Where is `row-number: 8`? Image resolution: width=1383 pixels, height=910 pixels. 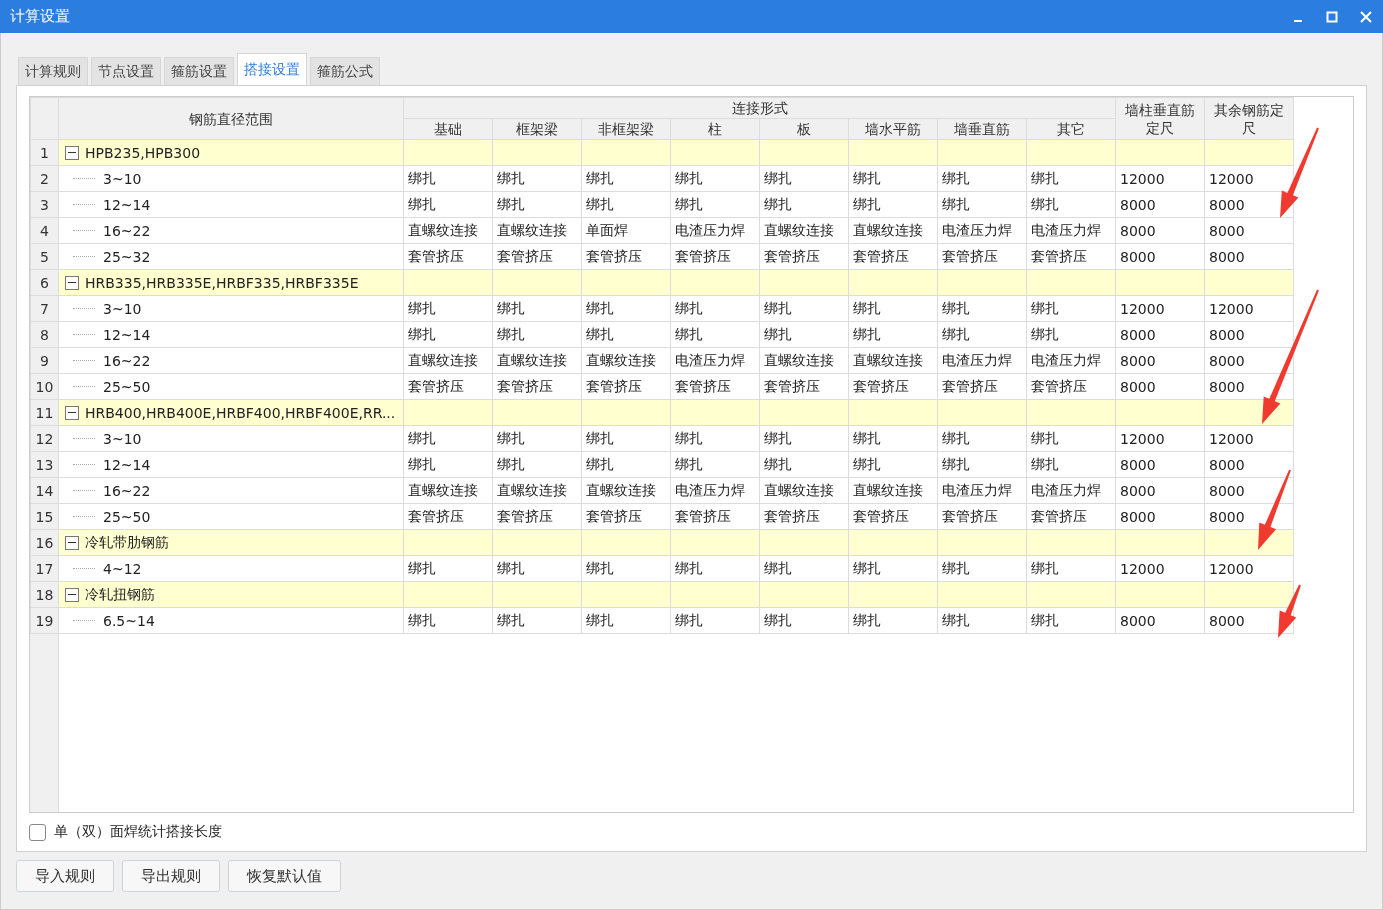
row-number: 8 is located at coordinates (44, 334).